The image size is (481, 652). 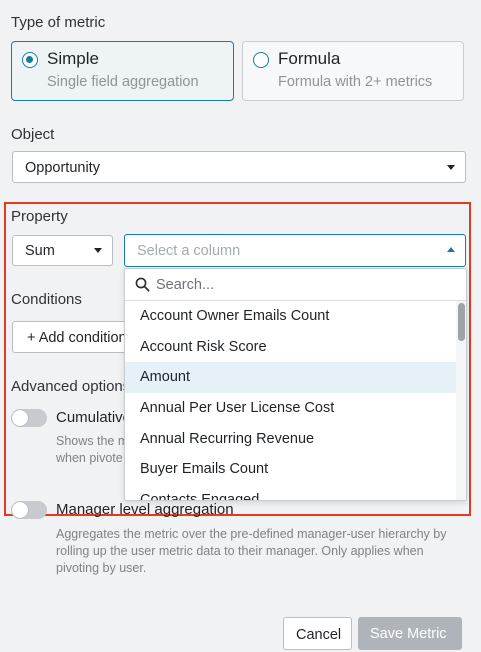 What do you see at coordinates (291, 469) in the screenshot?
I see `dropdown-option: Buyer Emails Count` at bounding box center [291, 469].